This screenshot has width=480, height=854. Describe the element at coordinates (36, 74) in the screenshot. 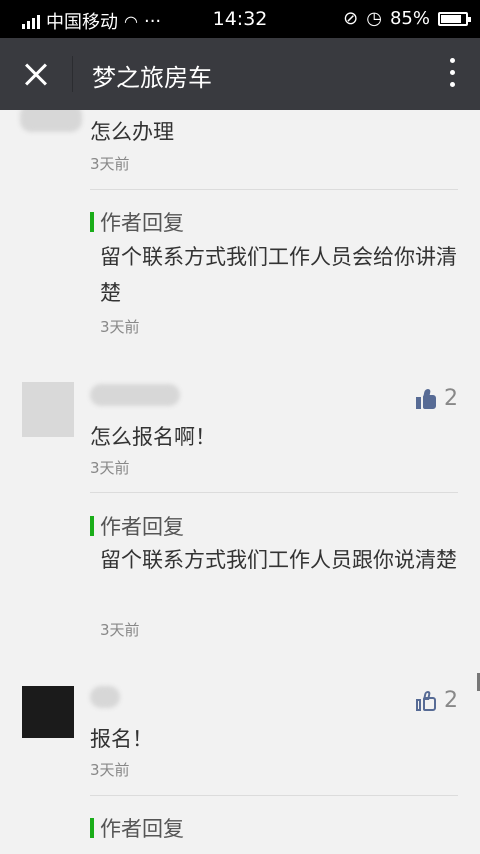

I see `close-icon` at that location.